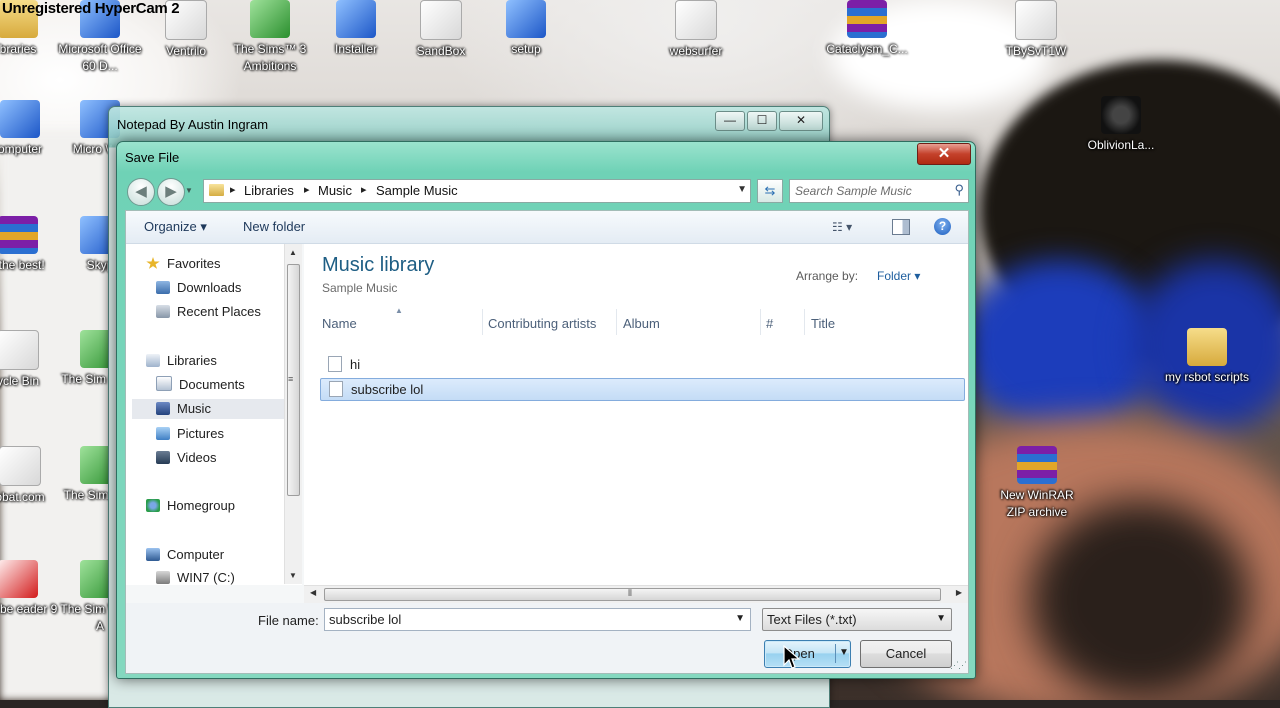 The width and height of the screenshot is (1280, 708). What do you see at coordinates (942, 226) in the screenshot?
I see `help-icon: ?` at bounding box center [942, 226].